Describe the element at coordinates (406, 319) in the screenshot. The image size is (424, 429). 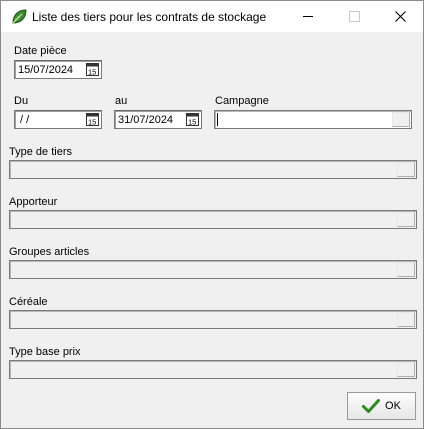
I see `cereale-dropdown-button` at that location.